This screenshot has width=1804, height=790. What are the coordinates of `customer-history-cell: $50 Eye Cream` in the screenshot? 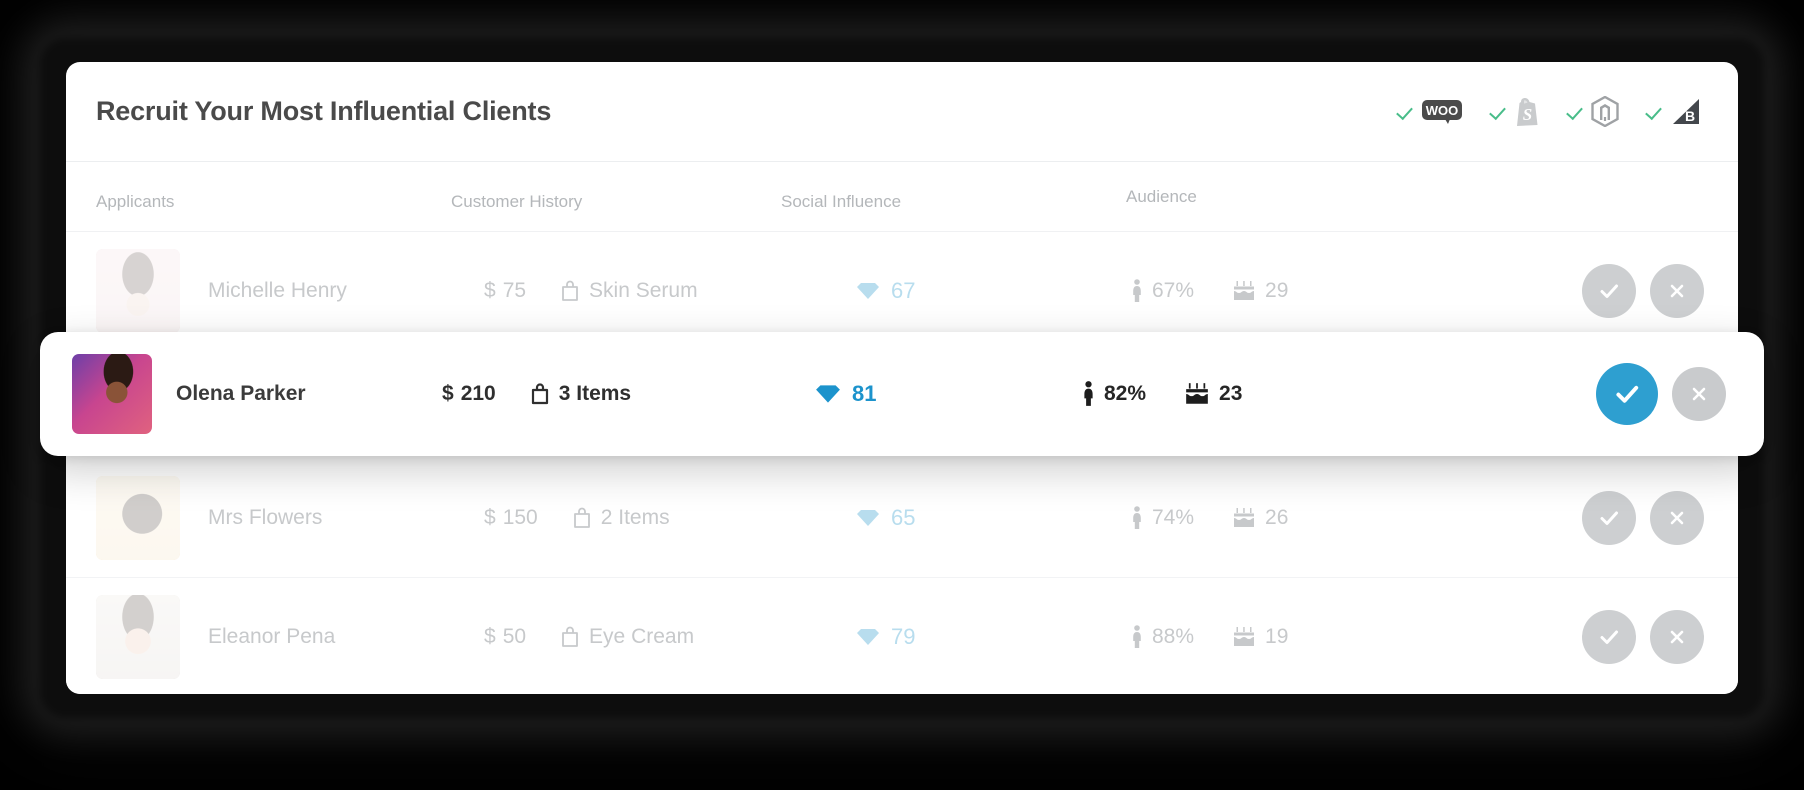 It's located at (589, 637).